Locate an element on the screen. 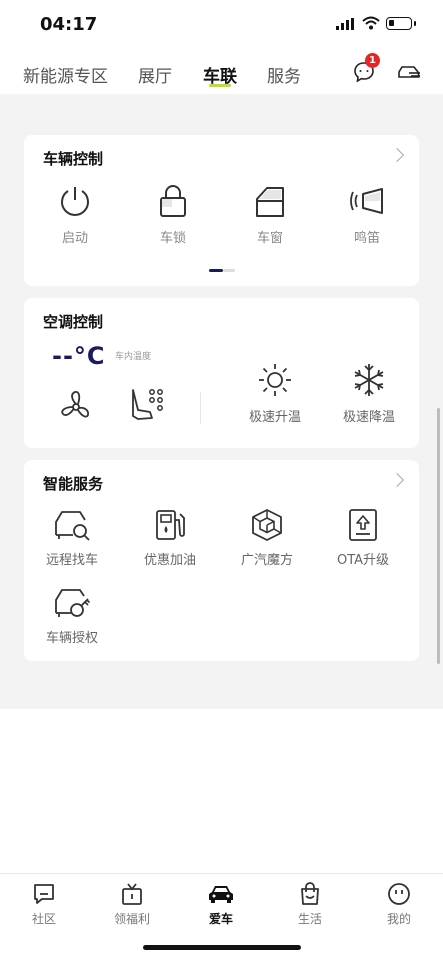 The image size is (443, 961). fuel-icon is located at coordinates (170, 525).